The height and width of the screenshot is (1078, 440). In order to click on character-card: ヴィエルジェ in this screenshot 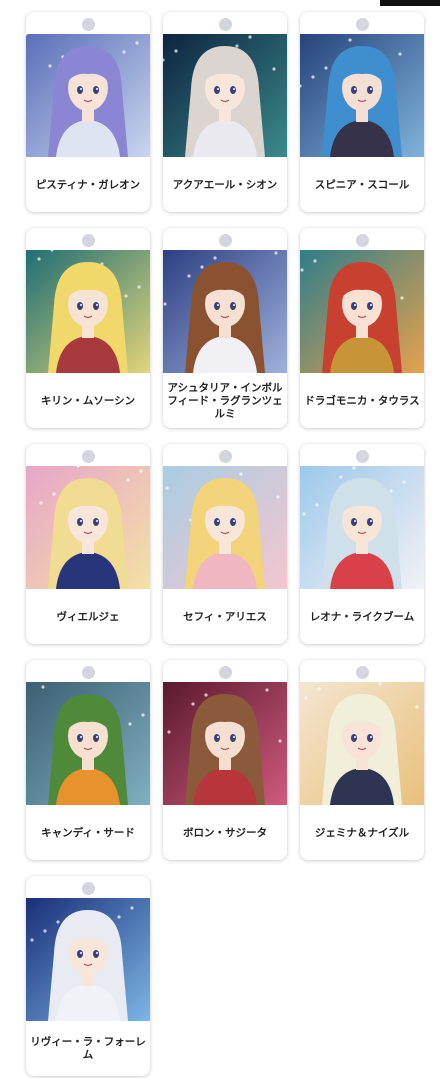, I will do `click(88, 544)`.